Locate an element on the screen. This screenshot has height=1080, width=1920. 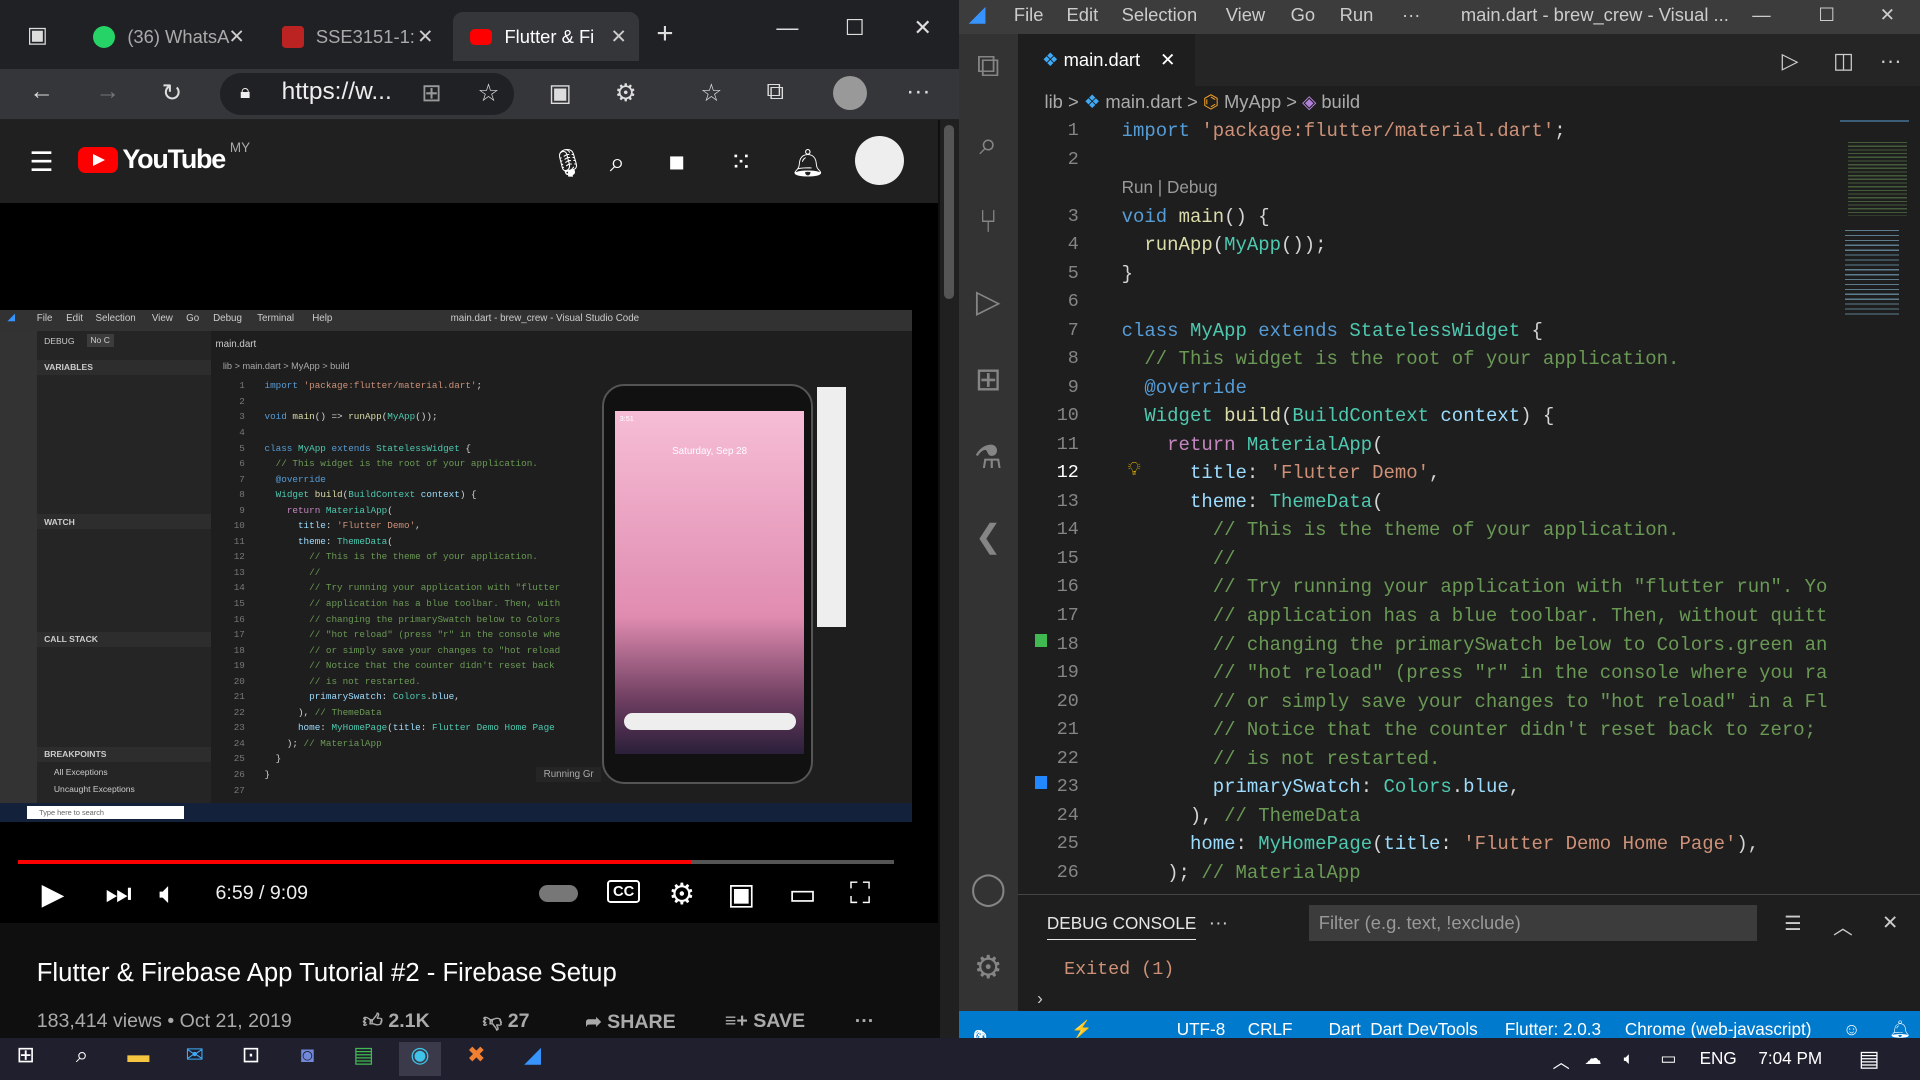
new-tab-button: + is located at coordinates (664, 34).